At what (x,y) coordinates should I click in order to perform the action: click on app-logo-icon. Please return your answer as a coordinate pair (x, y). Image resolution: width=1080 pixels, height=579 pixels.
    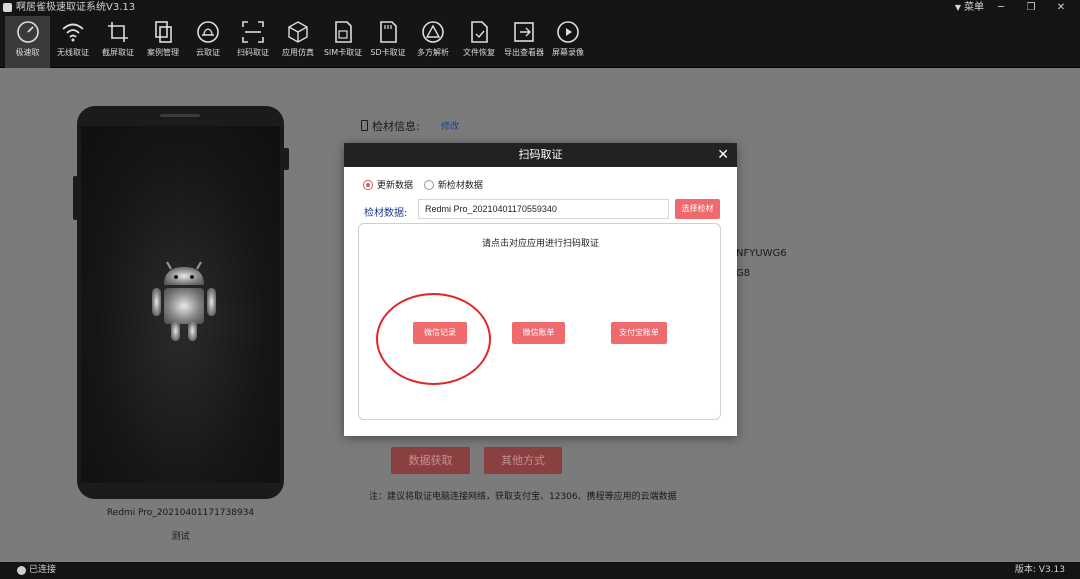
    Looking at the image, I should click on (7, 7).